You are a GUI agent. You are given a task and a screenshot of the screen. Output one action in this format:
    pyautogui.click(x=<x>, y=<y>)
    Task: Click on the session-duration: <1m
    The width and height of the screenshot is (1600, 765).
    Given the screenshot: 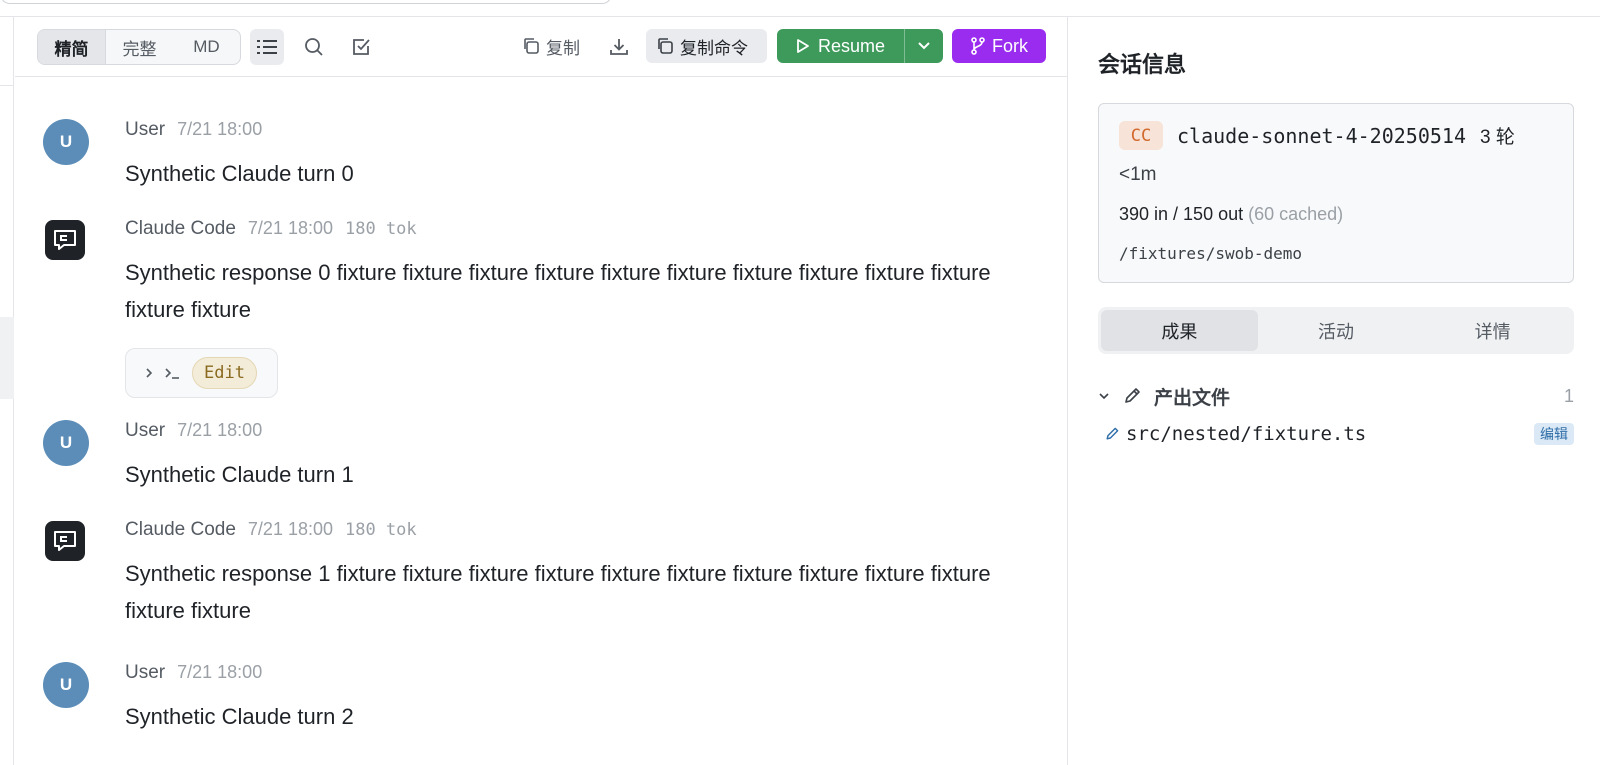 What is the action you would take?
    pyautogui.click(x=1138, y=174)
    